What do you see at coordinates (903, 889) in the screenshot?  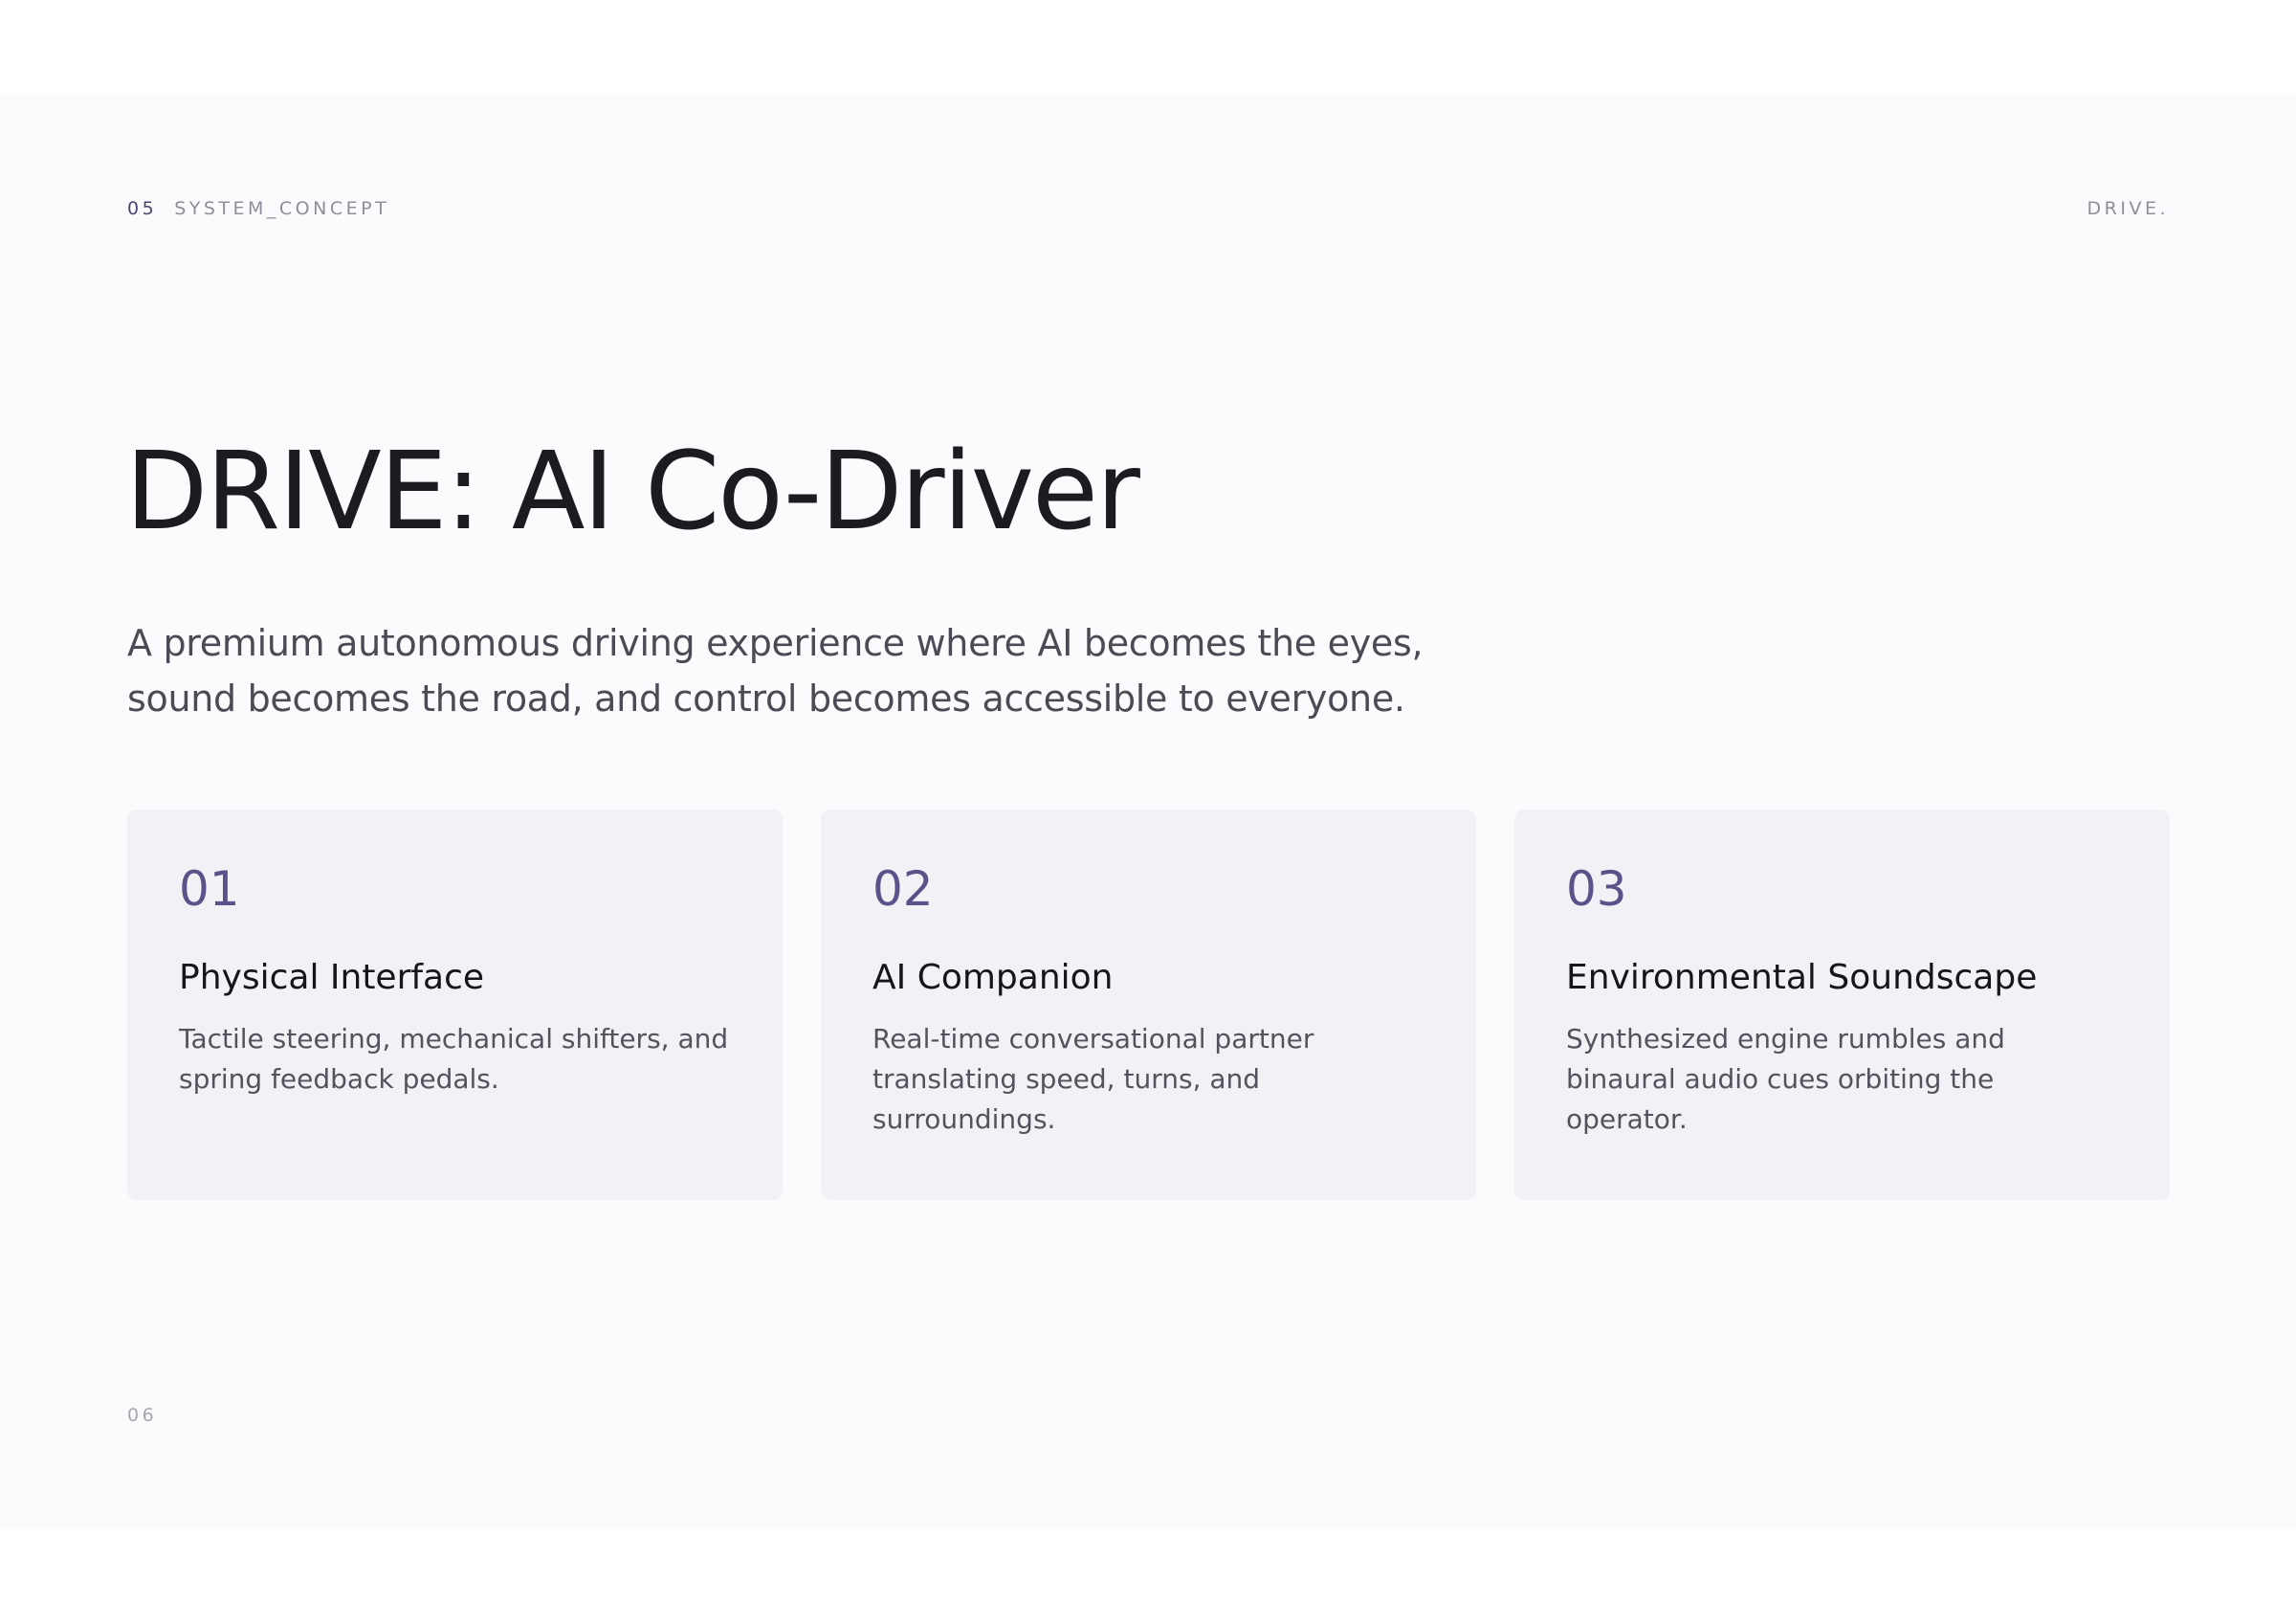 I see `feature-card-number: 02` at bounding box center [903, 889].